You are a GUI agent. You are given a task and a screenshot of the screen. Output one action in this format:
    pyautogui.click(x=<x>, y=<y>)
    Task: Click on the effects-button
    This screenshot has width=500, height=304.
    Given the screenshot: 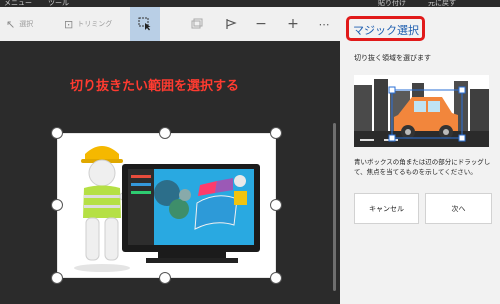 What is the action you would take?
    pyautogui.click(x=197, y=24)
    